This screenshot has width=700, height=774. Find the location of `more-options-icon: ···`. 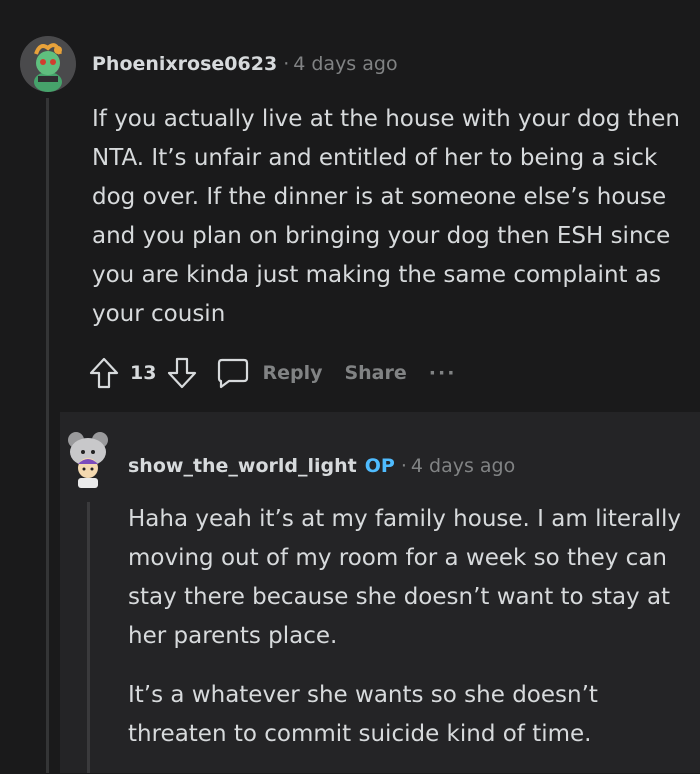

more-options-icon: ··· is located at coordinates (443, 373).